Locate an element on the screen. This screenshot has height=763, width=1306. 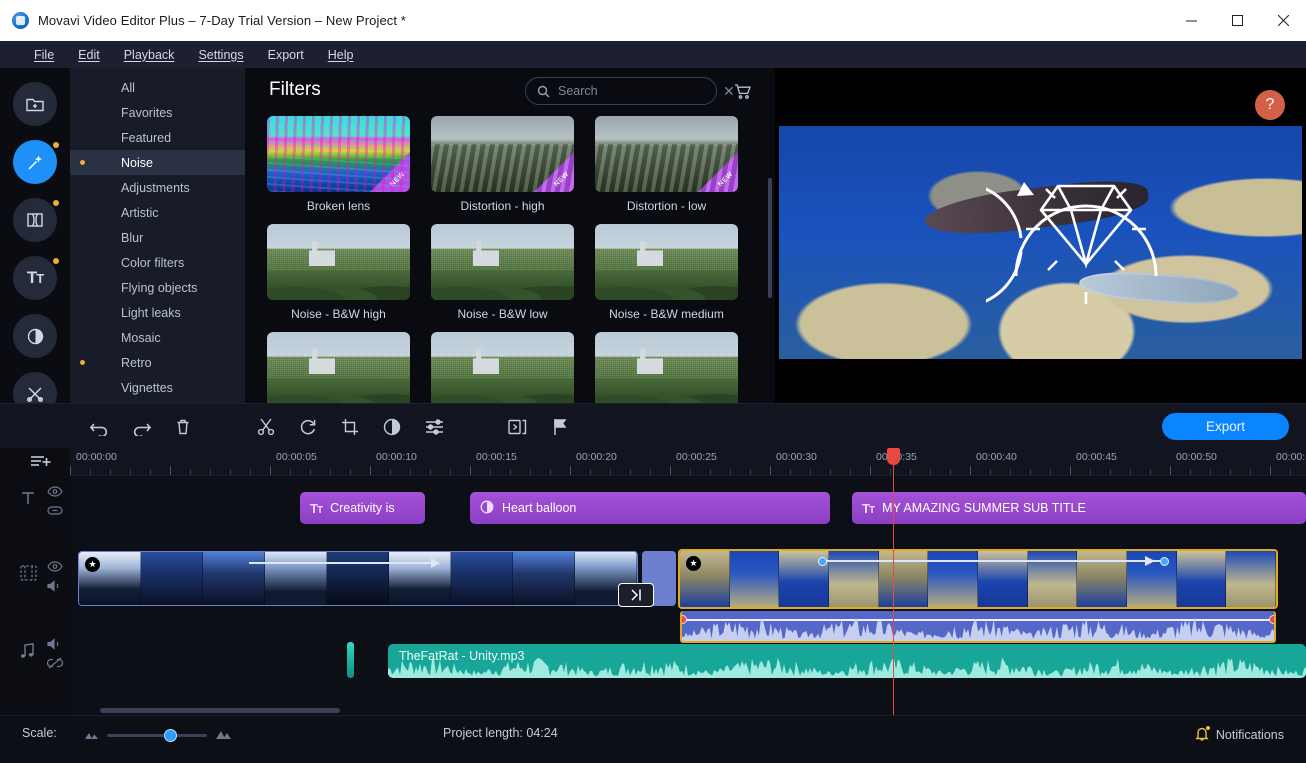
title-clip-heart-balloon: Heart balloon is located at coordinates (650, 508).